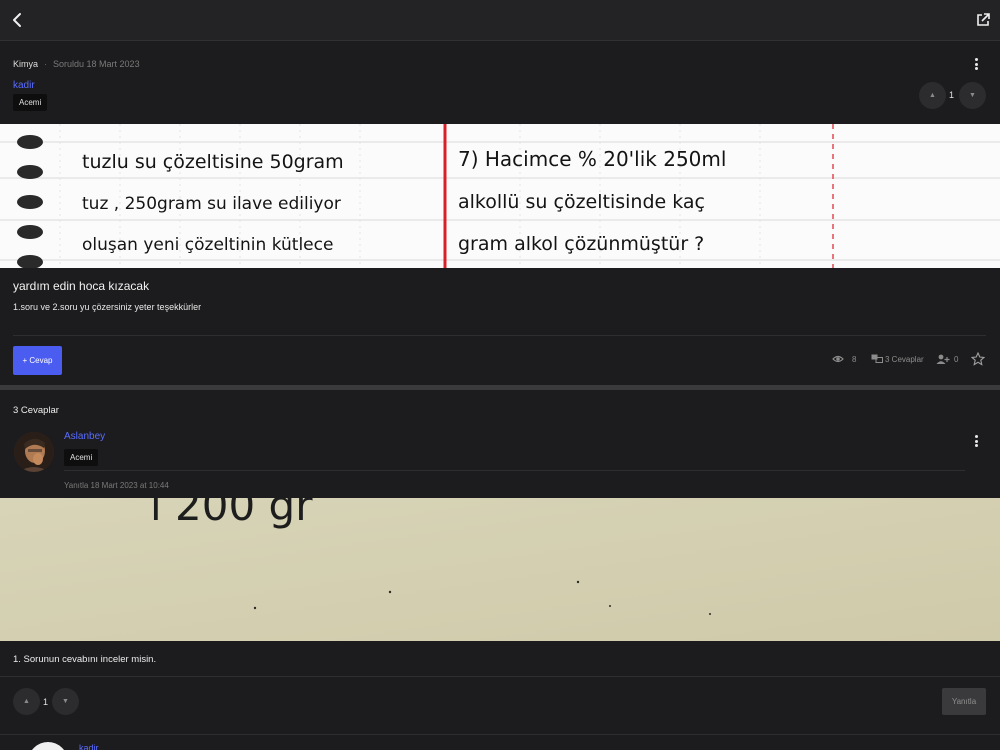 Image resolution: width=1000 pixels, height=750 pixels. I want to click on user-plus-icon, so click(943, 359).